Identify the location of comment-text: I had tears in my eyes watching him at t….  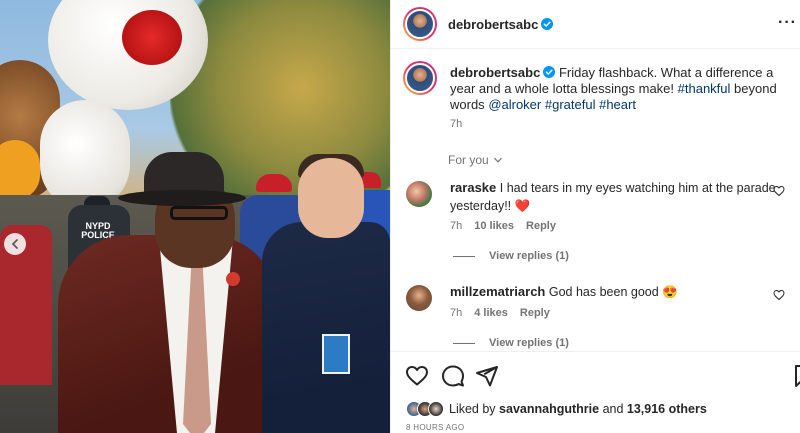
(613, 197).